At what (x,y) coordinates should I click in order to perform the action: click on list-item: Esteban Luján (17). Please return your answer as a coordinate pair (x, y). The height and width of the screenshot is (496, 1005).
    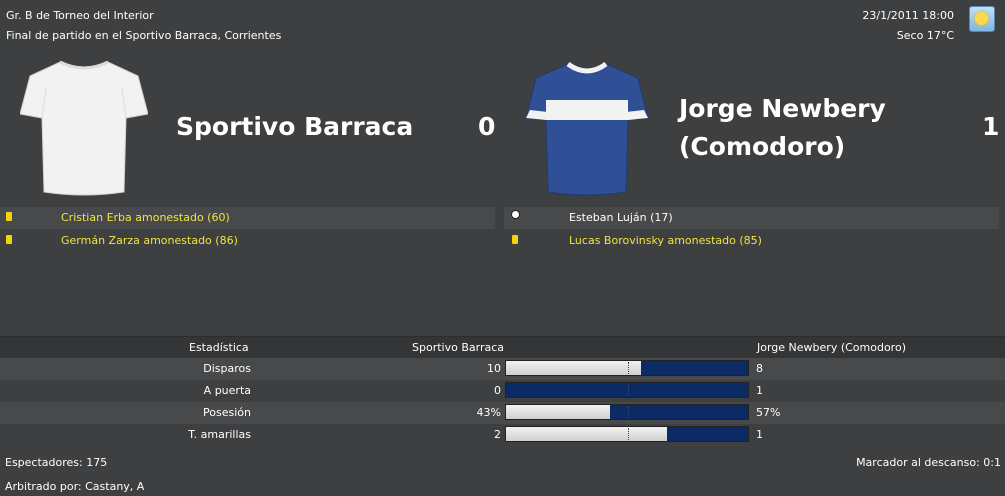
    Looking at the image, I should click on (751, 218).